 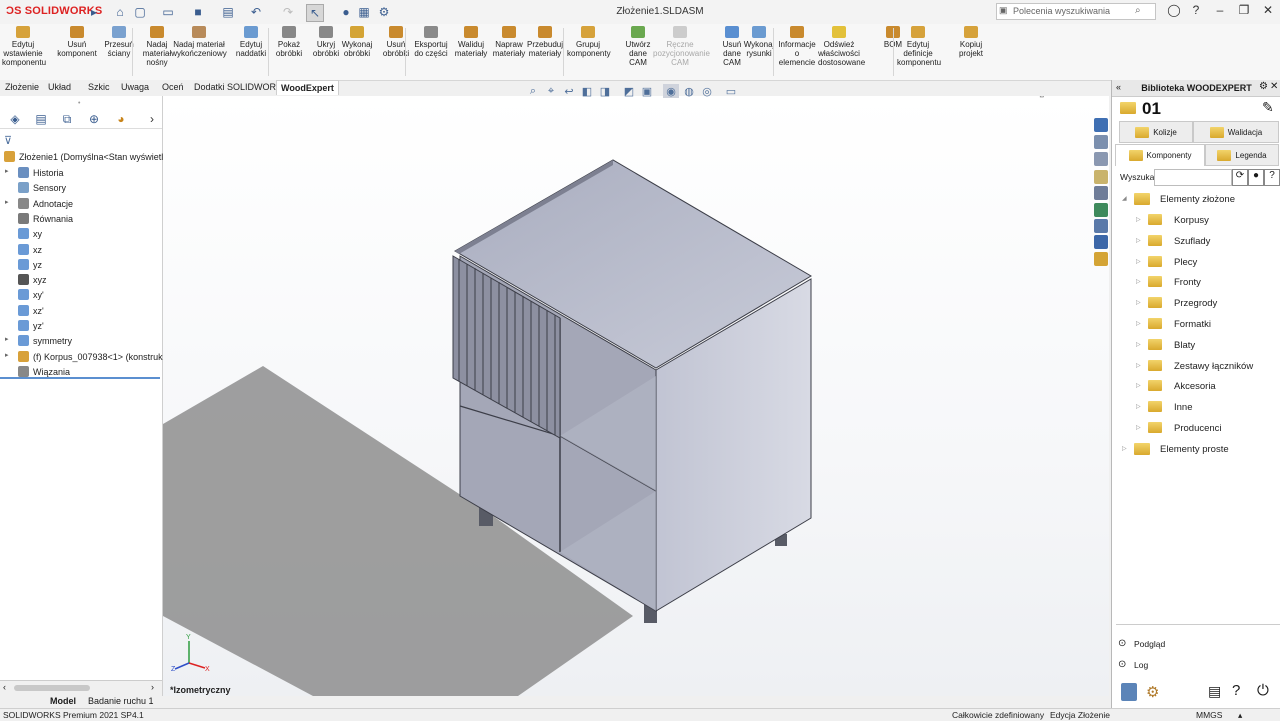 I want to click on filter-icon: ⊽, so click(x=8, y=140).